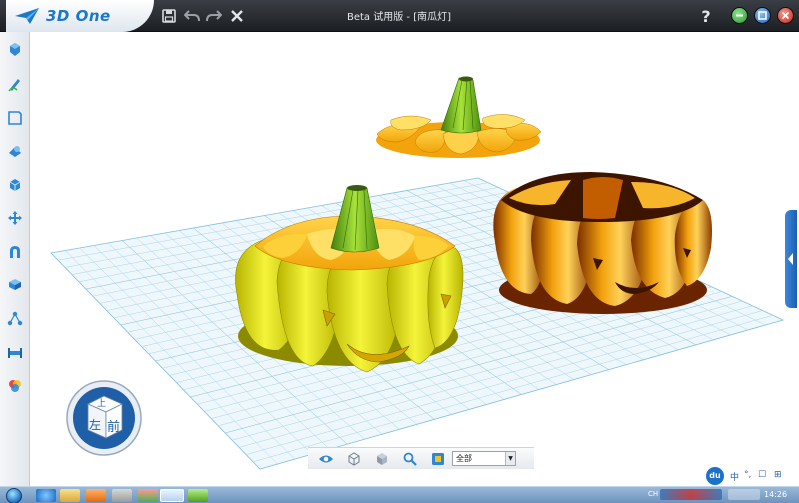 This screenshot has width=799, height=503. I want to click on move-icon, so click(15, 218).